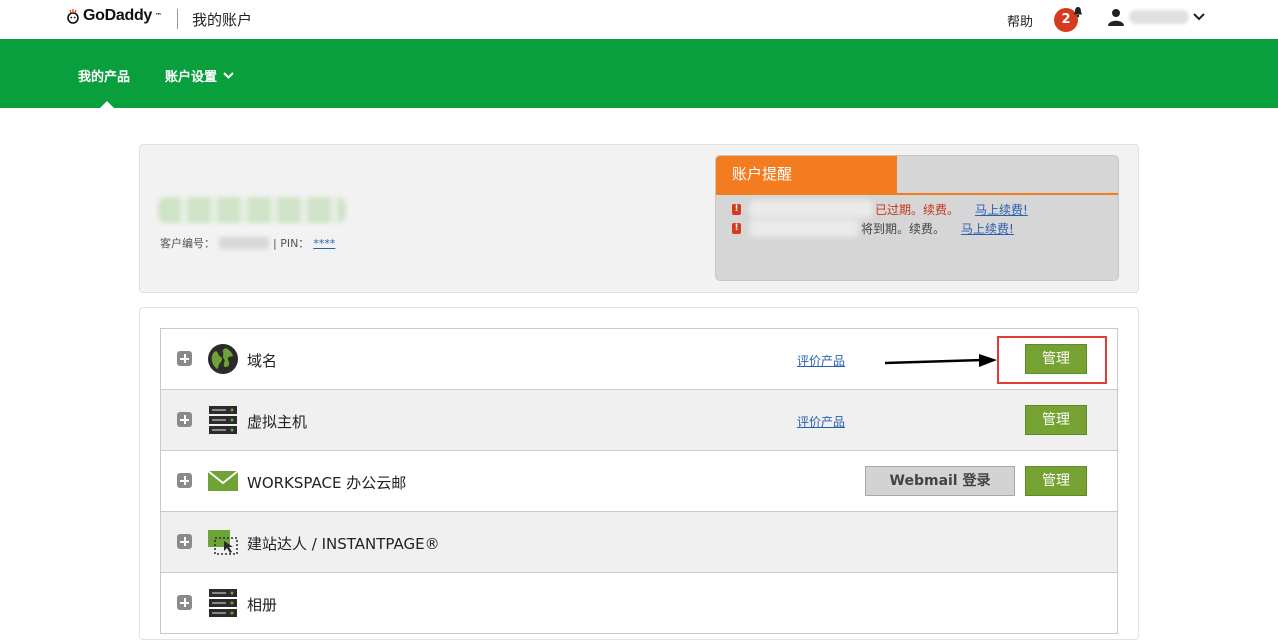 The image size is (1278, 640). Describe the element at coordinates (639, 74) in the screenshot. I see `main-nav: 我的产品 账户设置` at that location.